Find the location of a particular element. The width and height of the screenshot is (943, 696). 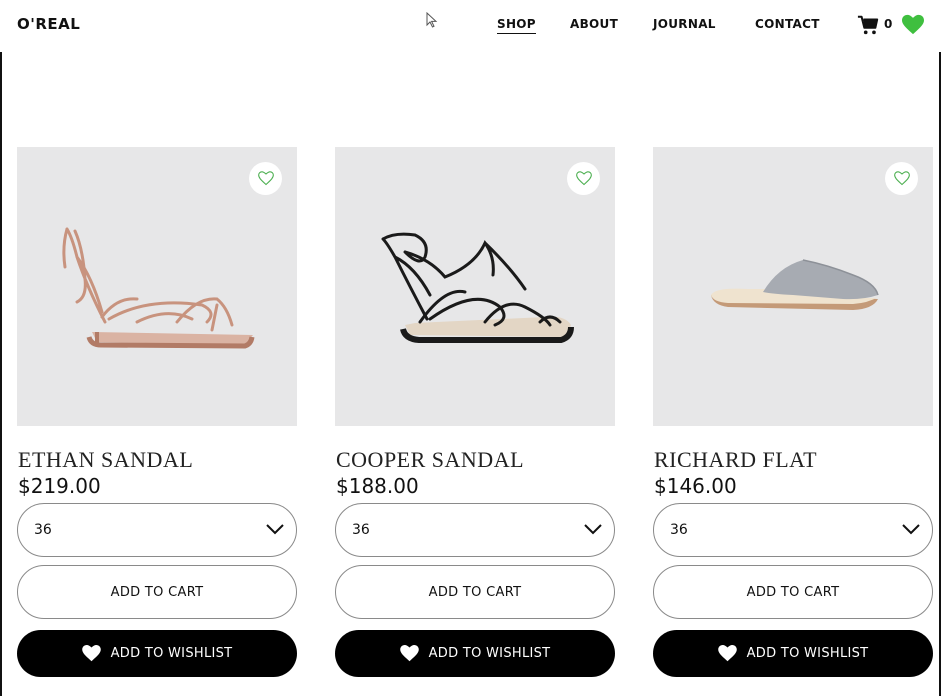

cart-count: 0 is located at coordinates (888, 24).